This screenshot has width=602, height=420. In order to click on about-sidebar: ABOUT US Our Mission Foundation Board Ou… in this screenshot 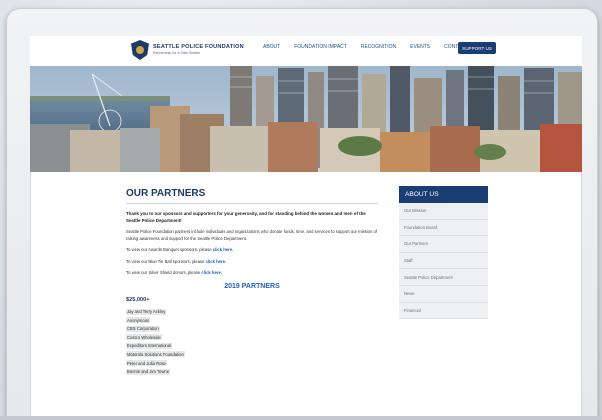, I will do `click(443, 253)`.